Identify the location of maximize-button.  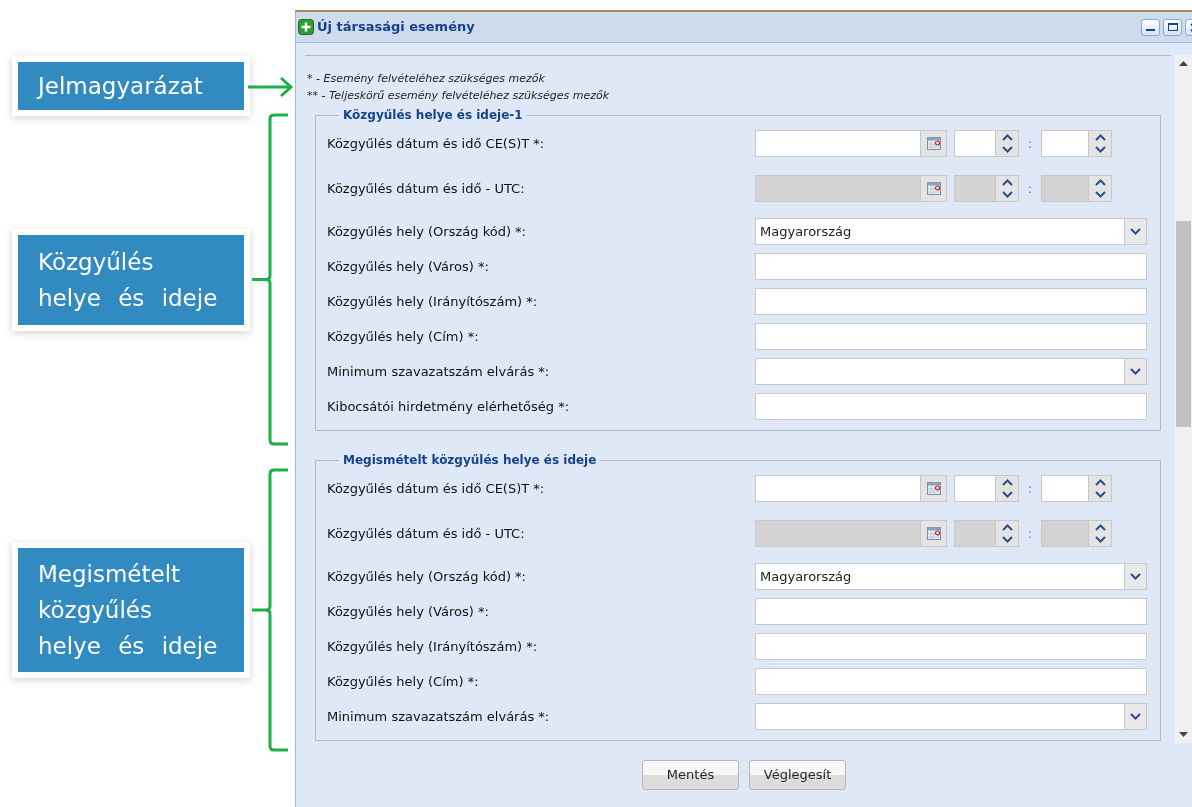
(1172, 27).